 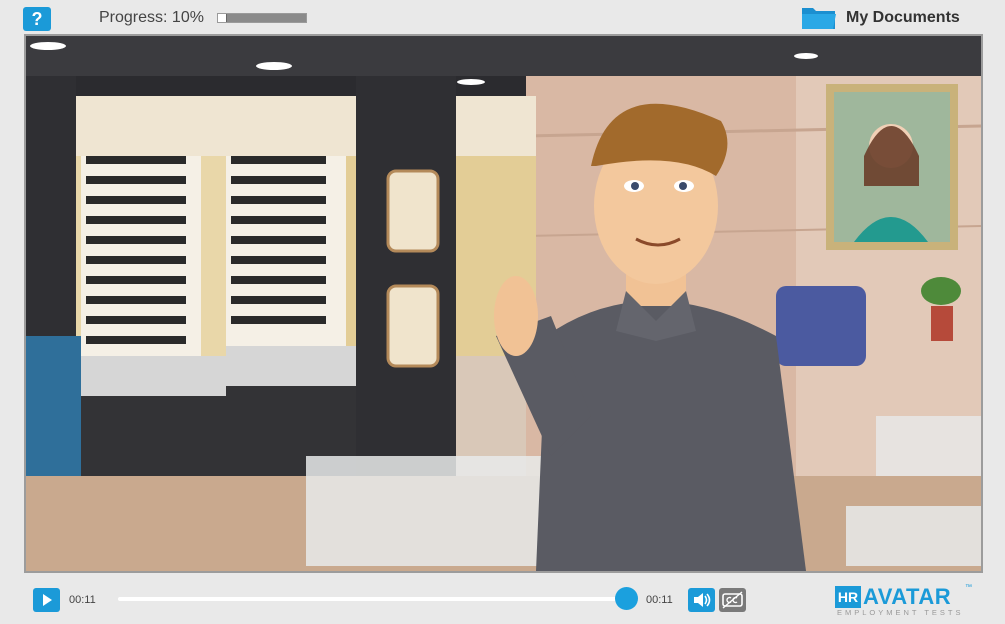 I want to click on play-icon, so click(x=47, y=600).